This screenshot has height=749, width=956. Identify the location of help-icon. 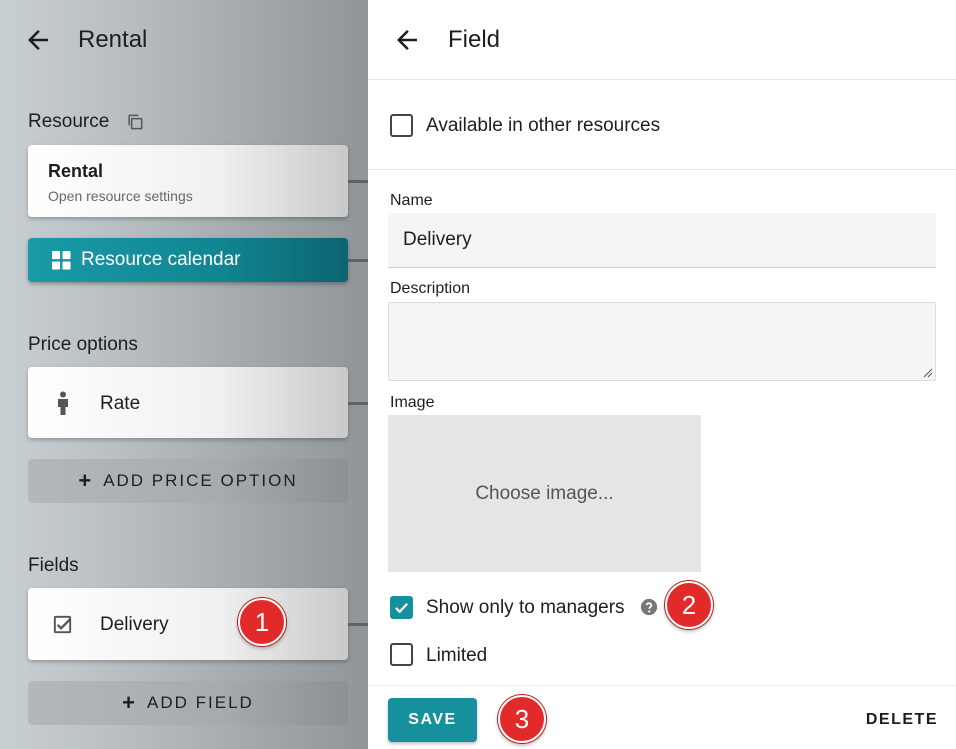
(649, 607).